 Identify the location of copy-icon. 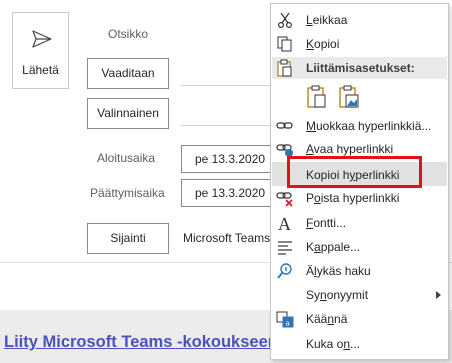
(284, 44).